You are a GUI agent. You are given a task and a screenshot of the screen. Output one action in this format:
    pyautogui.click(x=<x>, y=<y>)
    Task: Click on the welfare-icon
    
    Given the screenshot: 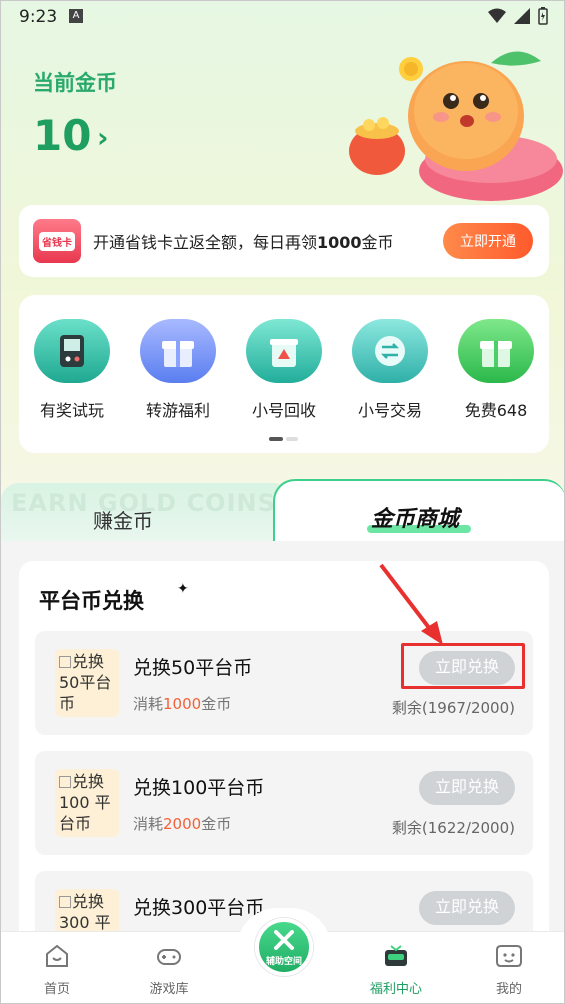 What is the action you would take?
    pyautogui.click(x=396, y=955)
    